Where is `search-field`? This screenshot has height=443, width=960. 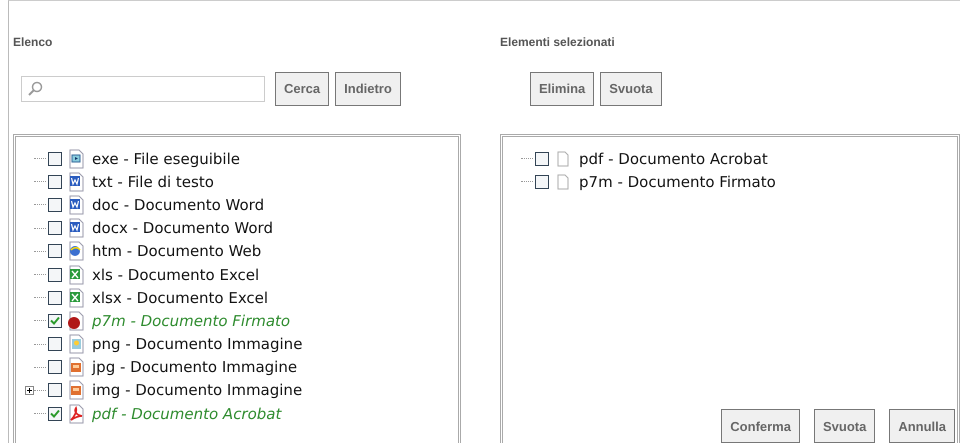 search-field is located at coordinates (143, 89).